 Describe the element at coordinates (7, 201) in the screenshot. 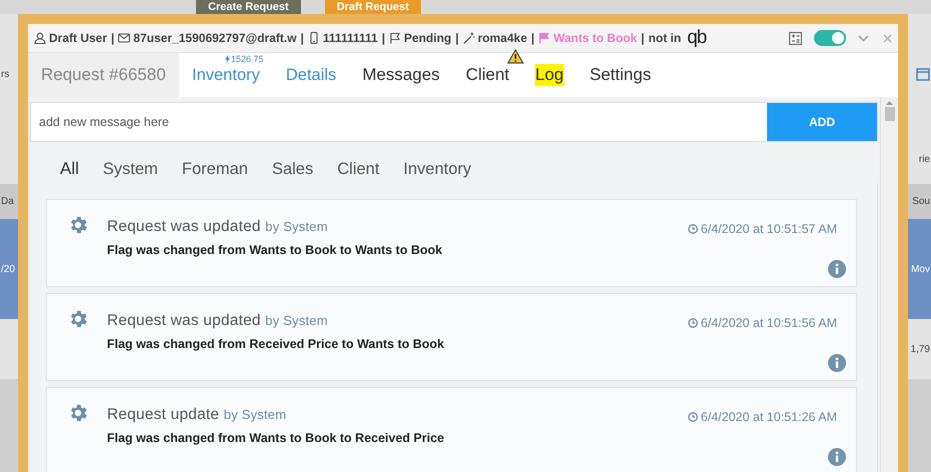

I see `column-header: Da` at that location.